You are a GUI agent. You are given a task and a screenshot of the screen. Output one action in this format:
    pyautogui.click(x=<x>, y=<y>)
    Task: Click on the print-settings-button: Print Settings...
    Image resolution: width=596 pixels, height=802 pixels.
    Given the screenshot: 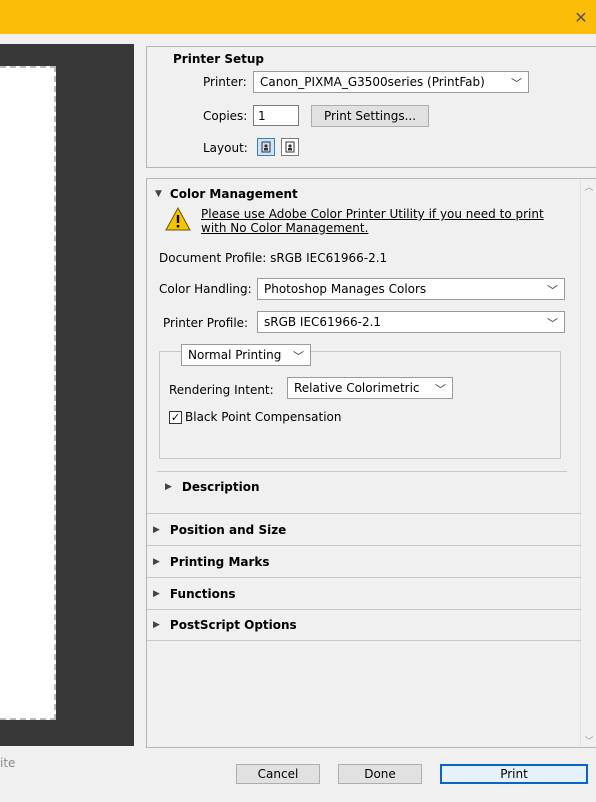 What is the action you would take?
    pyautogui.click(x=370, y=116)
    